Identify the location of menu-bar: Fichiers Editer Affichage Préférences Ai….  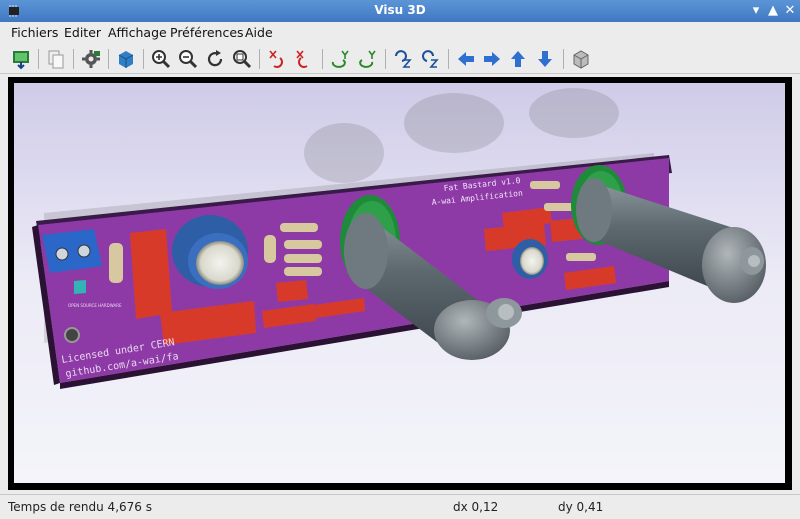
(400, 33).